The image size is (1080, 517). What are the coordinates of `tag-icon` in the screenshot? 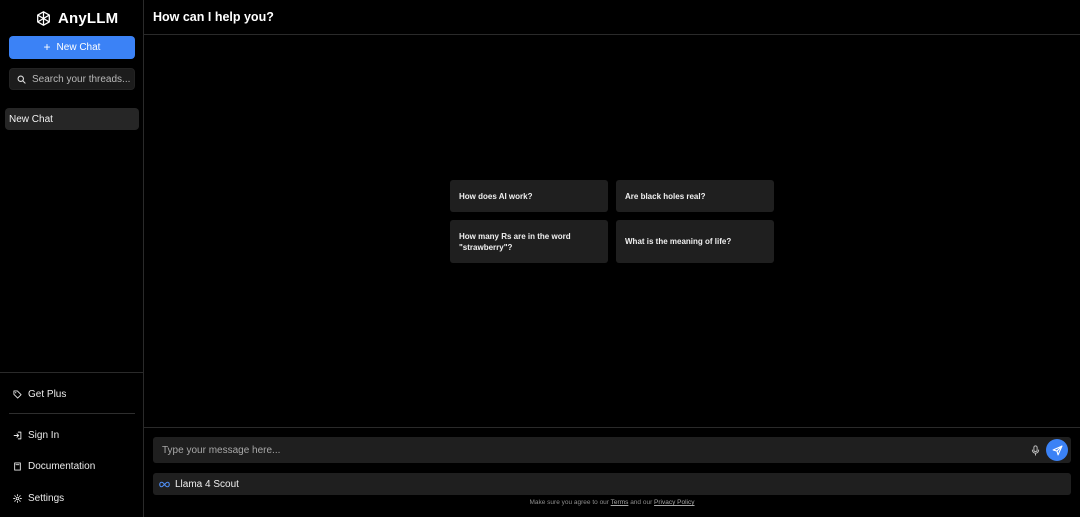 It's located at (17, 394).